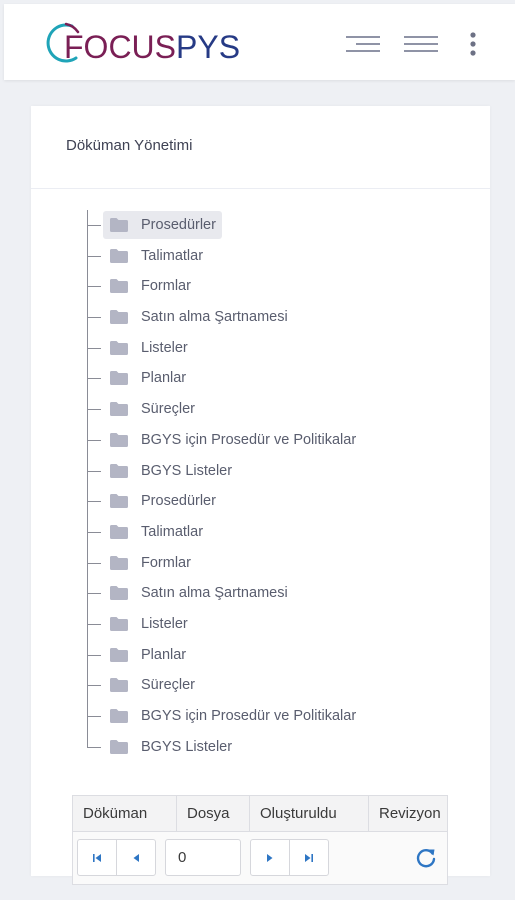  What do you see at coordinates (366, 44) in the screenshot?
I see `align-right-menu-icon` at bounding box center [366, 44].